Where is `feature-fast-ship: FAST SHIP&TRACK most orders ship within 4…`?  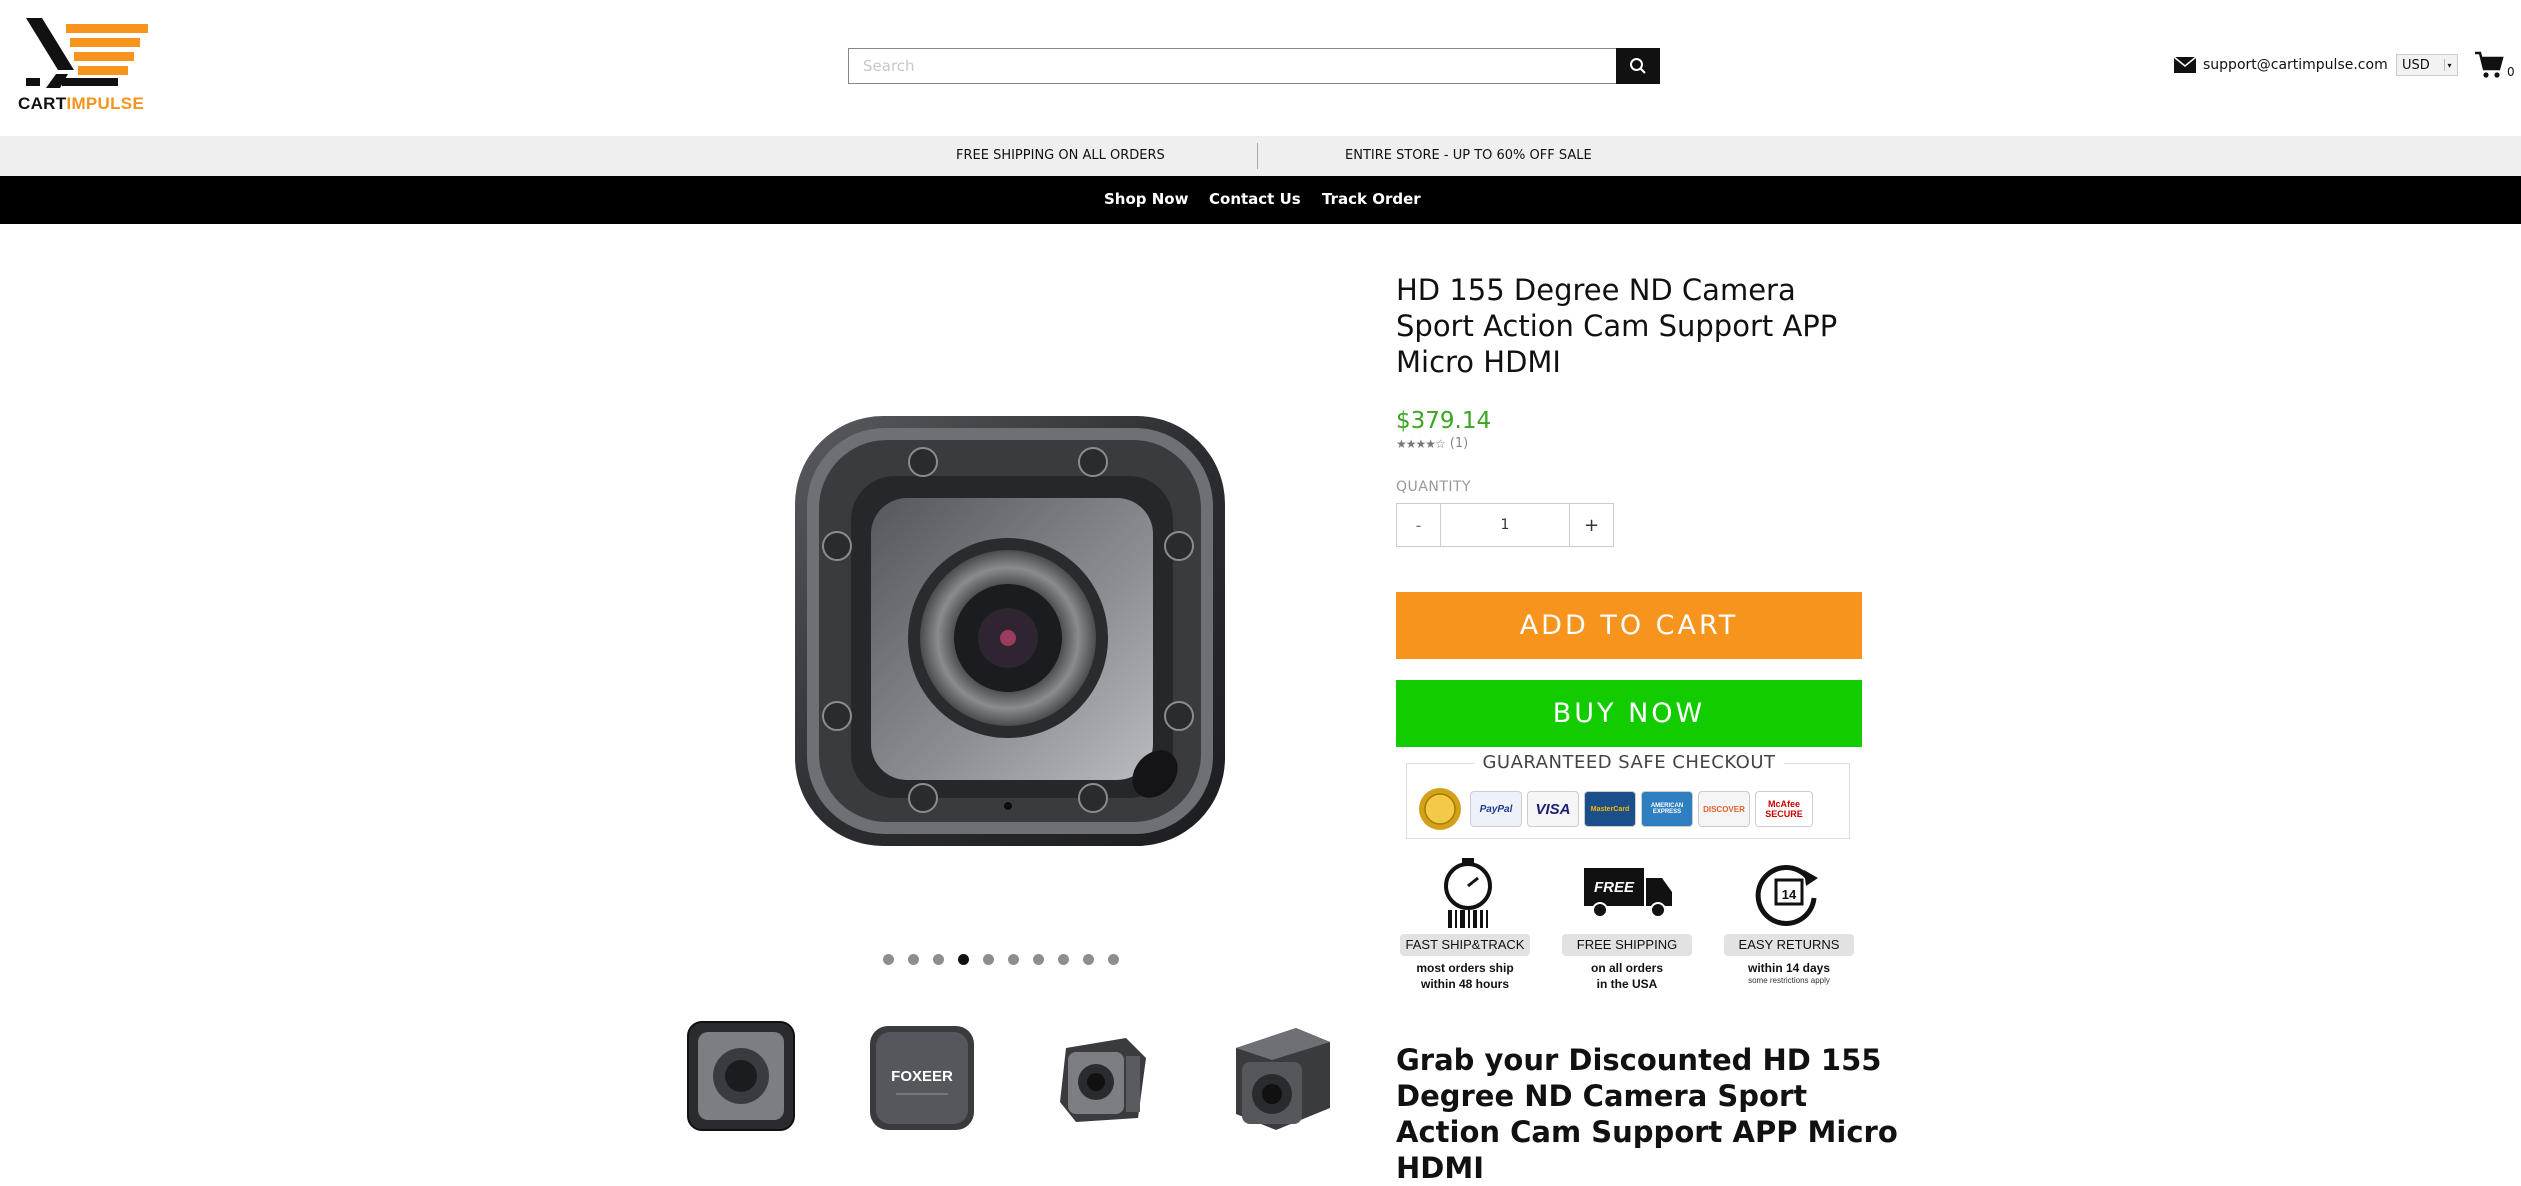 feature-fast-ship: FAST SHIP&TRACK most orders ship within 4… is located at coordinates (1465, 924).